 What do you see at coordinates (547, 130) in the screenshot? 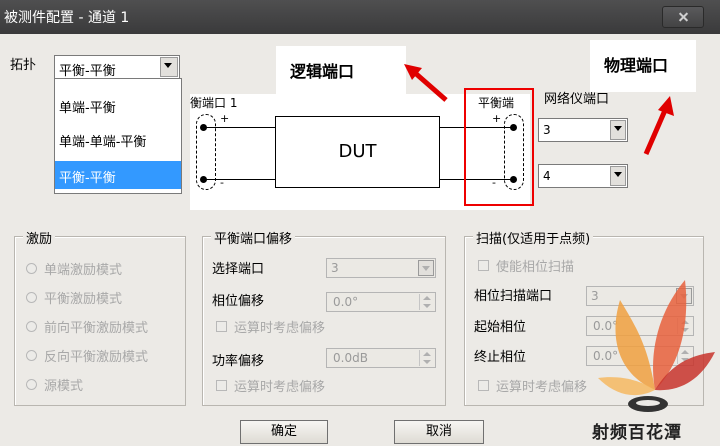
I see `analyzer-port-plus-value: 3` at bounding box center [547, 130].